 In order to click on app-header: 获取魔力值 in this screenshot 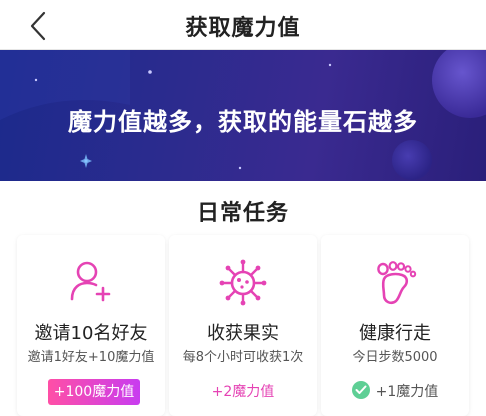, I will do `click(243, 25)`.